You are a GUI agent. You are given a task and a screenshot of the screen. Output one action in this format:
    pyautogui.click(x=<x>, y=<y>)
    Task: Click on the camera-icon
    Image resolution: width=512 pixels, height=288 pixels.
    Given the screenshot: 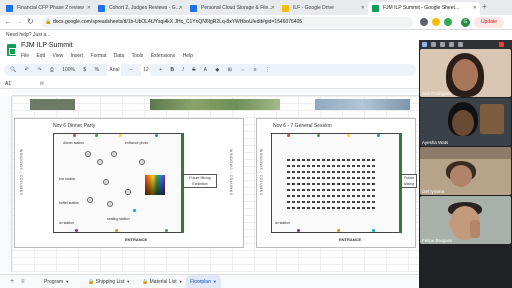 What is the action you would take?
    pyautogui.click(x=442, y=44)
    